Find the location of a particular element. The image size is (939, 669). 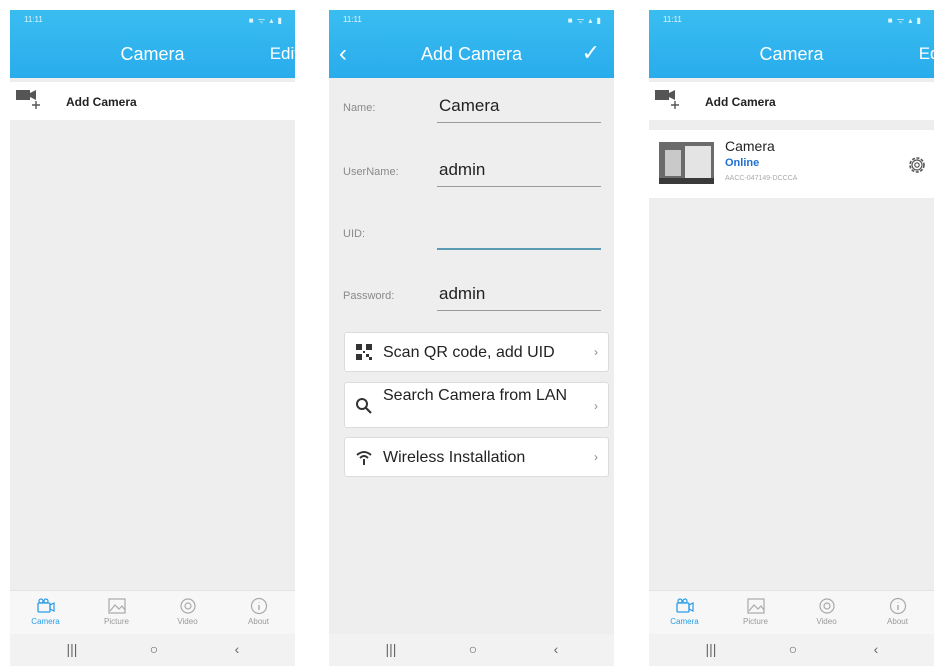

password-field: Password: admin is located at coordinates (478, 296).